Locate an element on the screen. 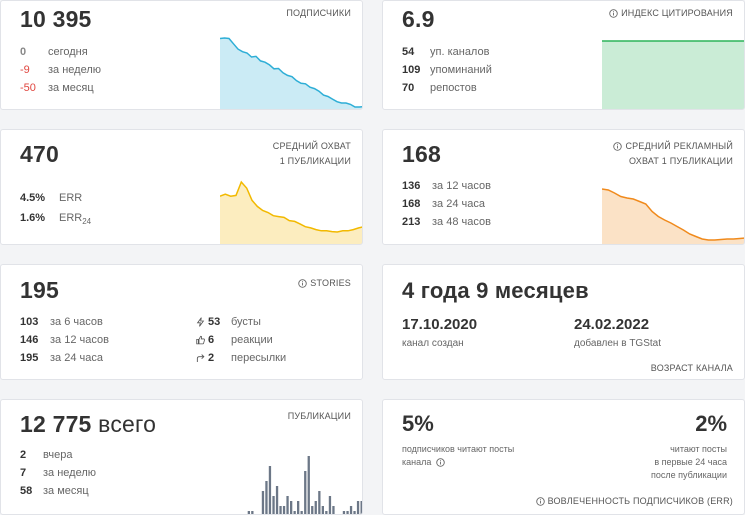 The width and height of the screenshot is (745, 515). citation-channels-text: уп. каналов is located at coordinates (460, 52).